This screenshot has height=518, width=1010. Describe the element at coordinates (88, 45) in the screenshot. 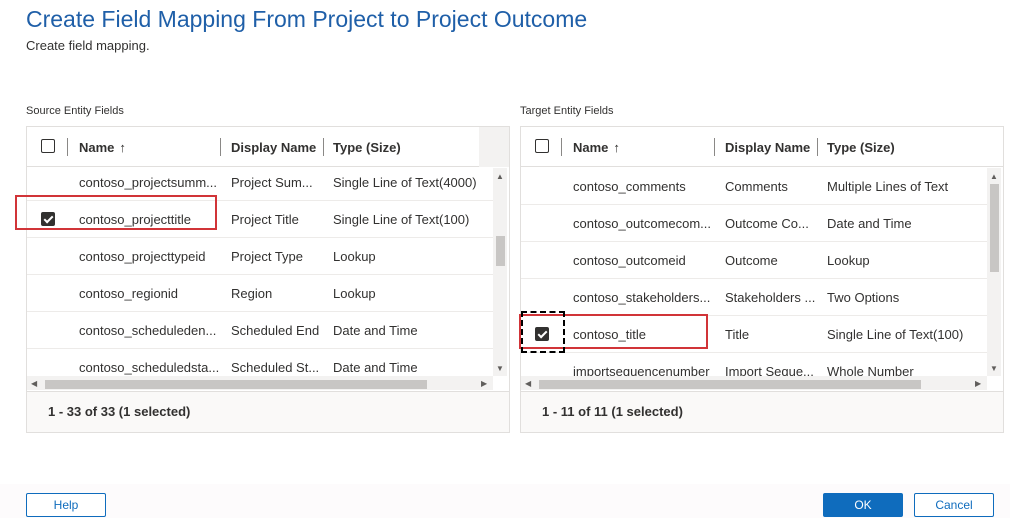

I see `dialog-subtitle: Create field mapping.` at that location.